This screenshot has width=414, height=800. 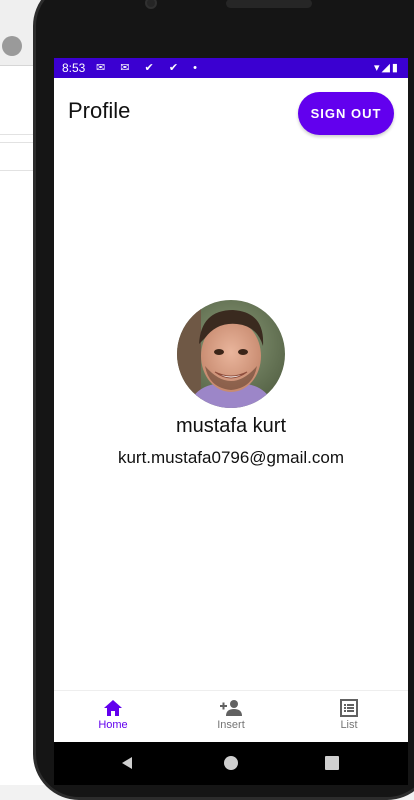 What do you see at coordinates (151, 4) in the screenshot?
I see `front-camera` at bounding box center [151, 4].